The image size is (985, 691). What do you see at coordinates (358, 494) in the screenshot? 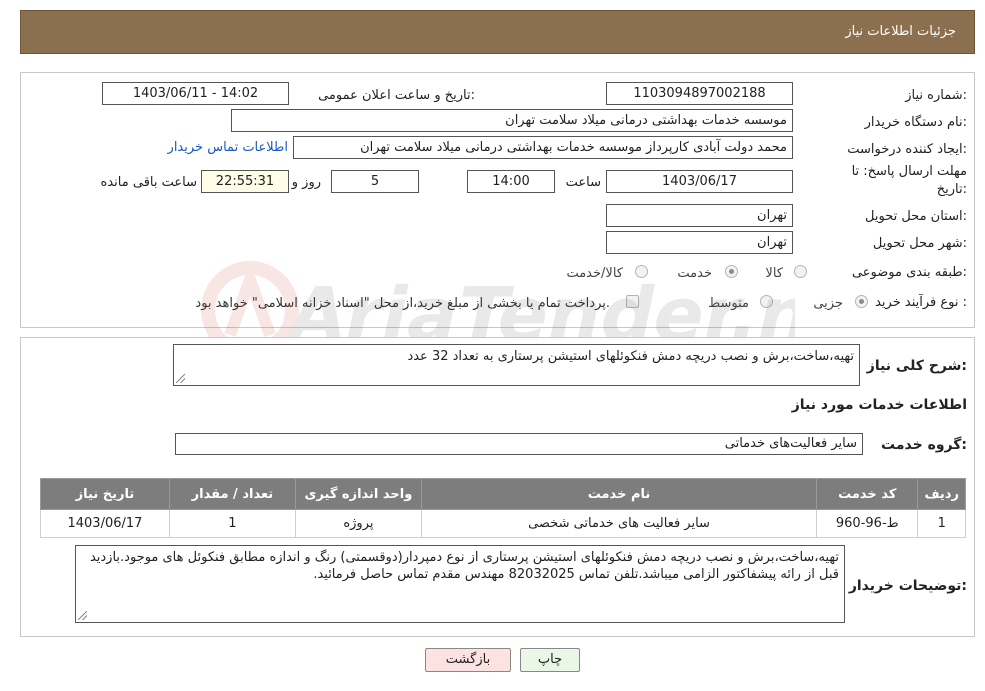
I see `col-unit: واحد اندازه گیری` at bounding box center [358, 494].